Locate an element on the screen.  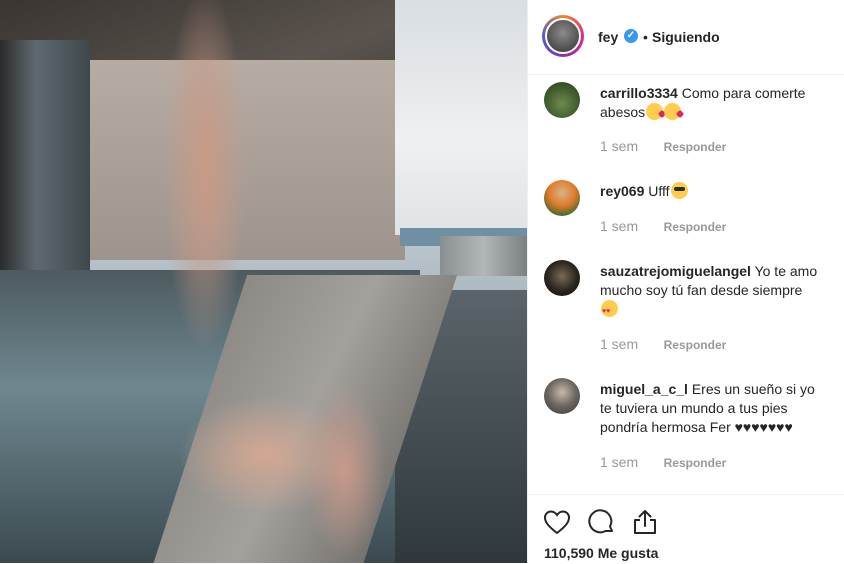
comment-username: rey069 is located at coordinates (622, 191).